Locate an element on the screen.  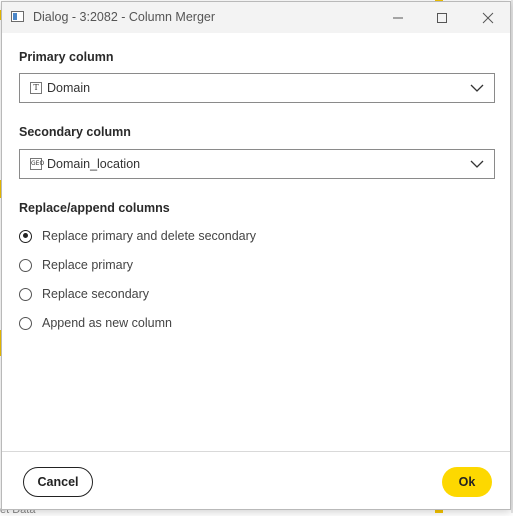
primary-column-value: Domain is located at coordinates (69, 88).